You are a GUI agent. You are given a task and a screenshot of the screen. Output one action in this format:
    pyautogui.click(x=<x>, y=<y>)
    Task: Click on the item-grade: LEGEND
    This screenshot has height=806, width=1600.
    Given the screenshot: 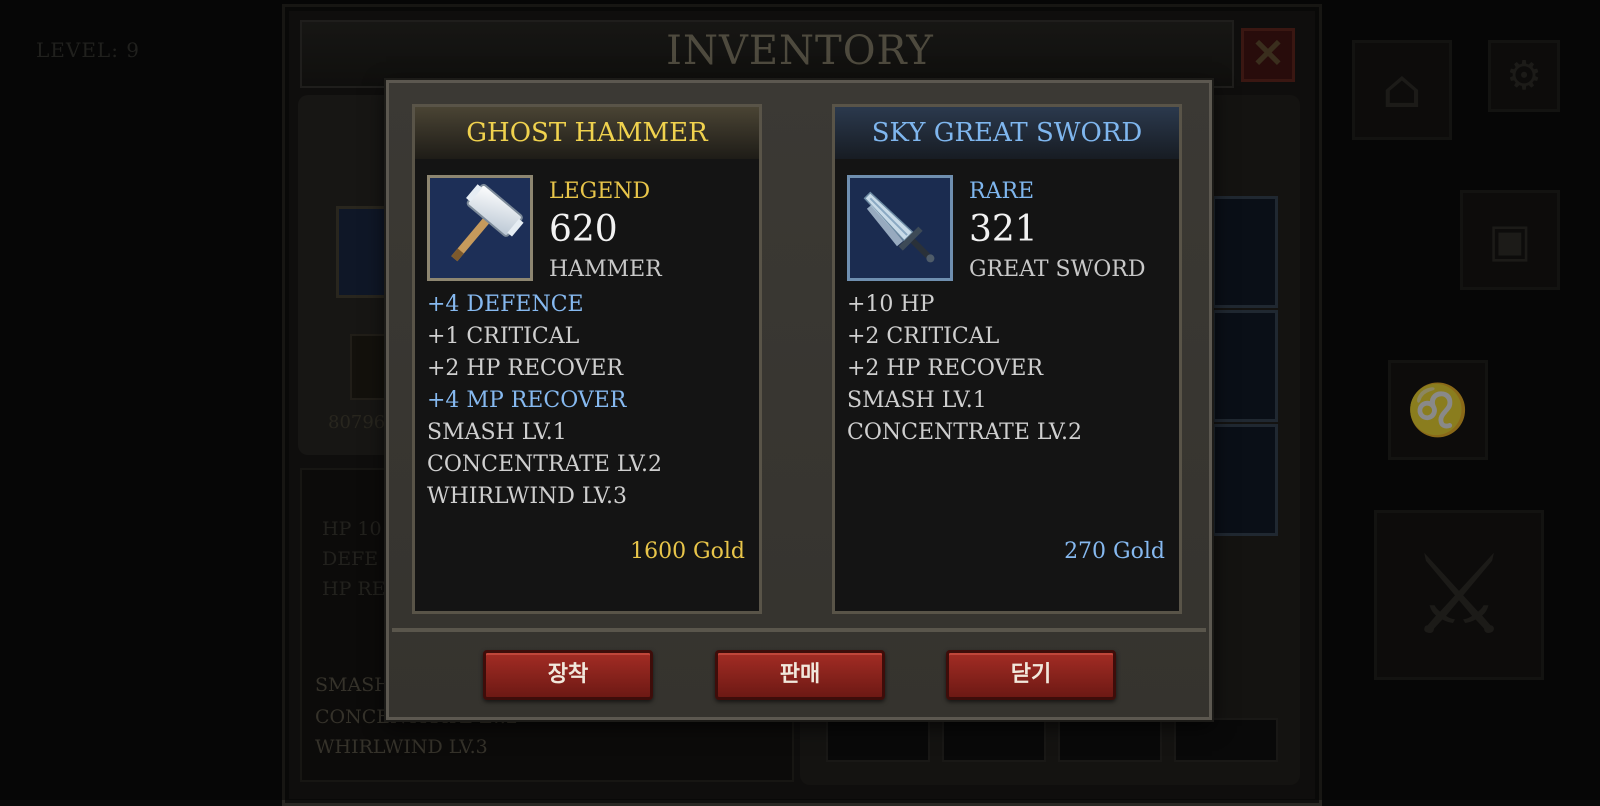 What is the action you would take?
    pyautogui.click(x=600, y=191)
    